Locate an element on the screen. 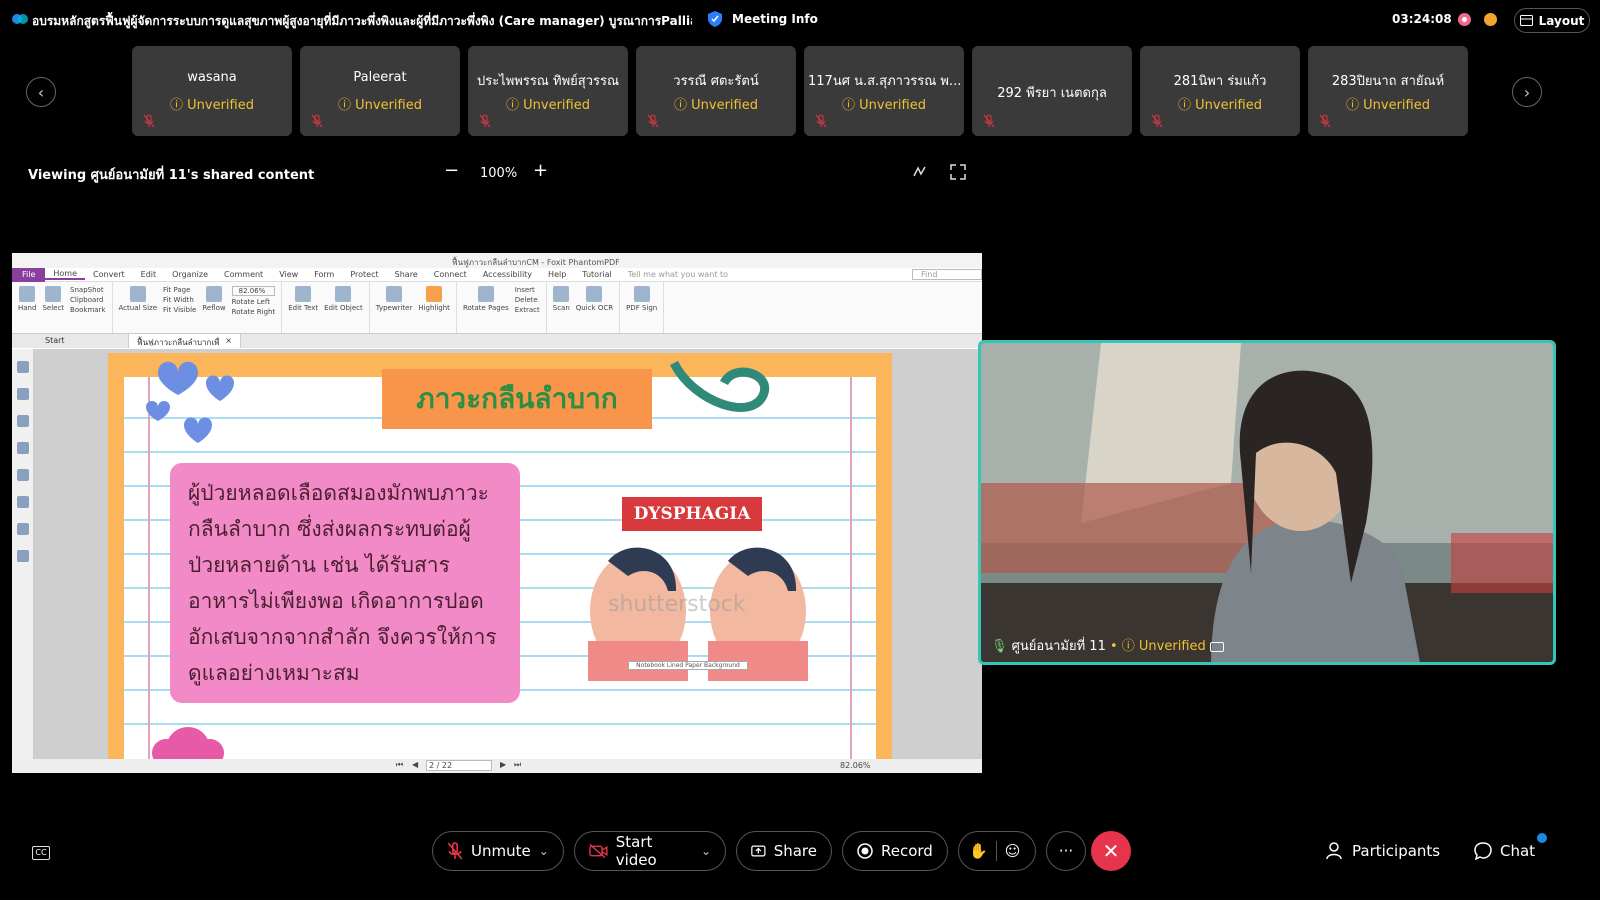 The image size is (1600, 900). meeting-timer: 03:24:08 is located at coordinates (1422, 19).